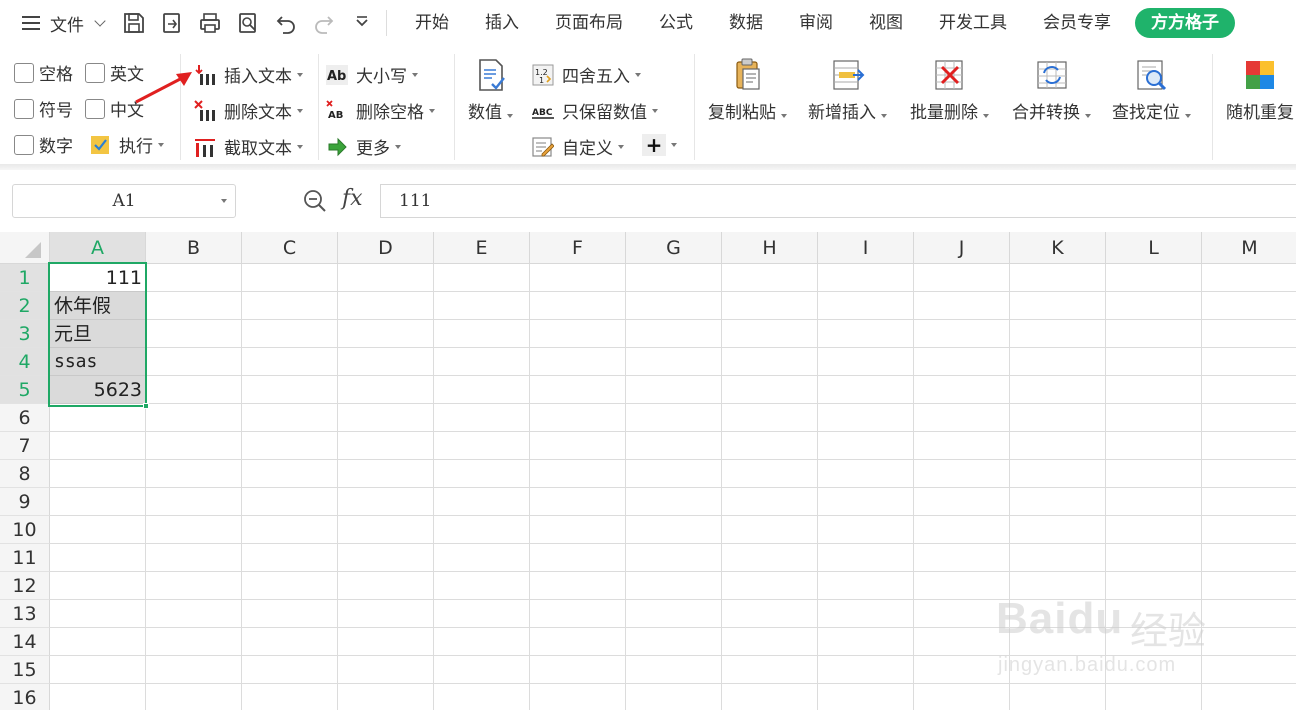 The image size is (1296, 710). What do you see at coordinates (674, 614) in the screenshot?
I see `cell-g13` at bounding box center [674, 614].